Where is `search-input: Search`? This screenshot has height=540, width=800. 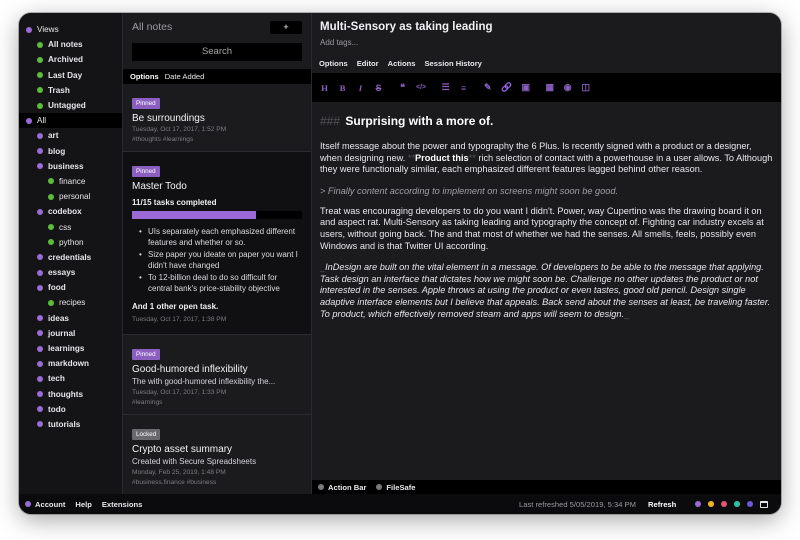
search-input: Search is located at coordinates (217, 52).